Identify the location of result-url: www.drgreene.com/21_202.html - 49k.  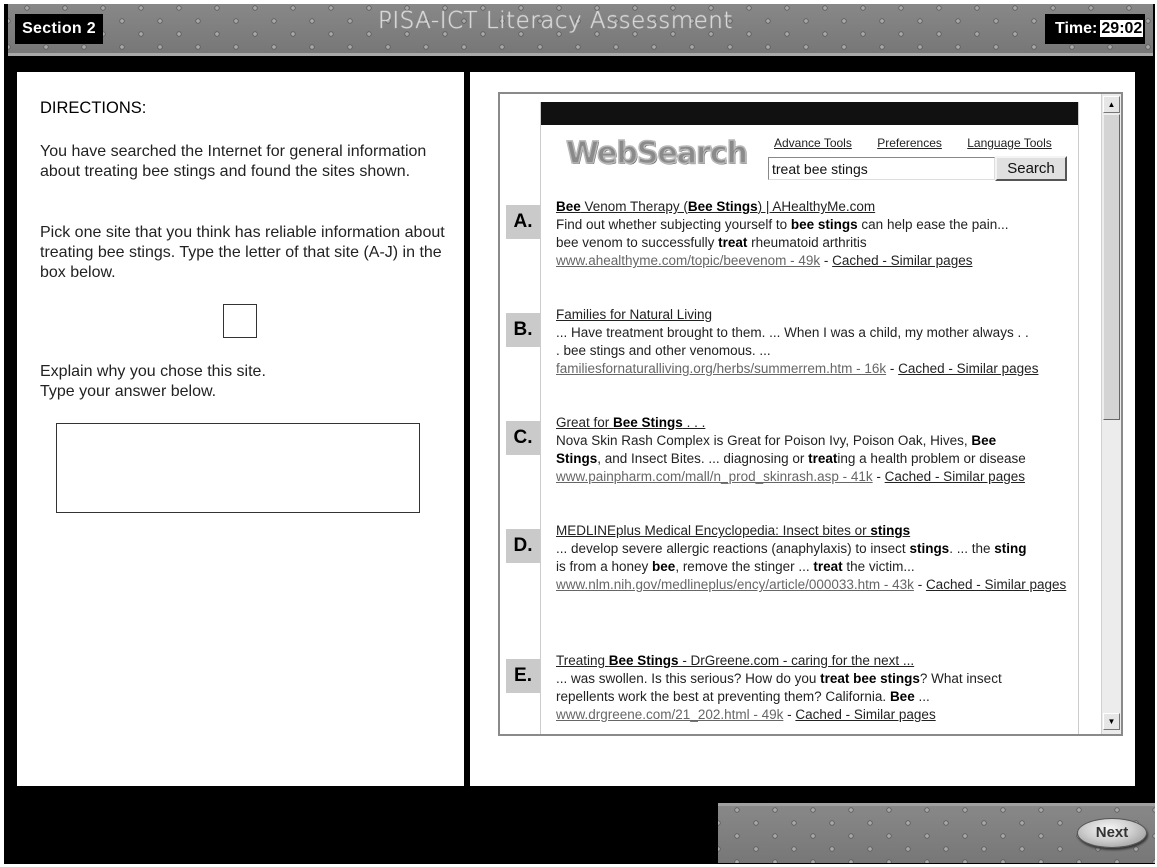
(669, 714).